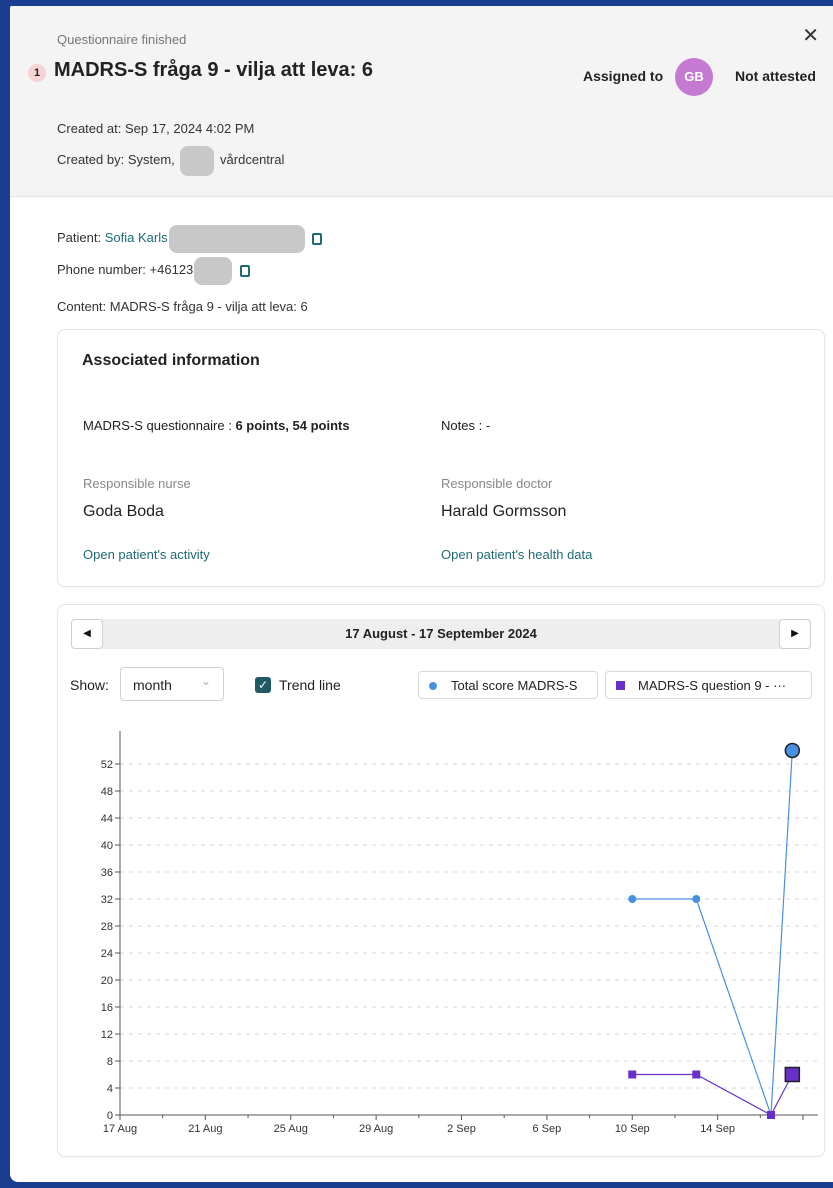 Image resolution: width=833 pixels, height=1188 pixels. Describe the element at coordinates (717, 1129) in the screenshot. I see `x-tick-label: 14 Sep` at that location.